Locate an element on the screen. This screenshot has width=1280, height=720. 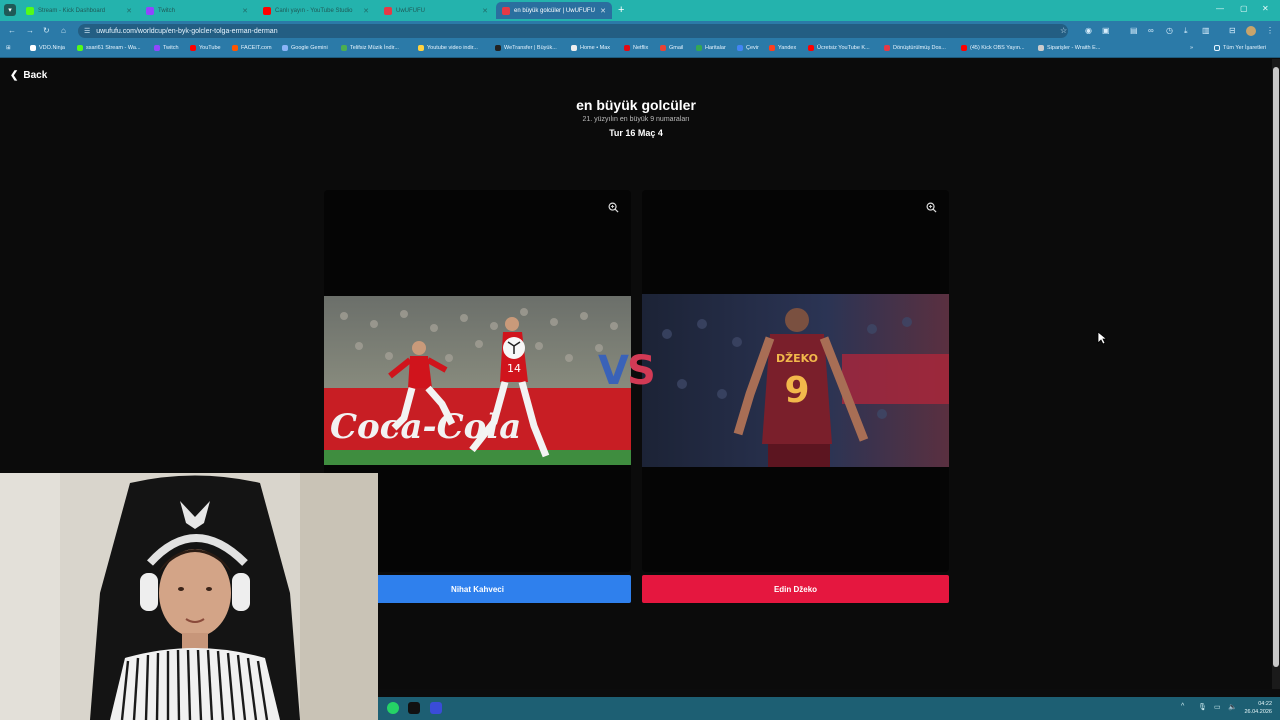
tray-chevron-icon: ^ is located at coordinates (1182, 706).